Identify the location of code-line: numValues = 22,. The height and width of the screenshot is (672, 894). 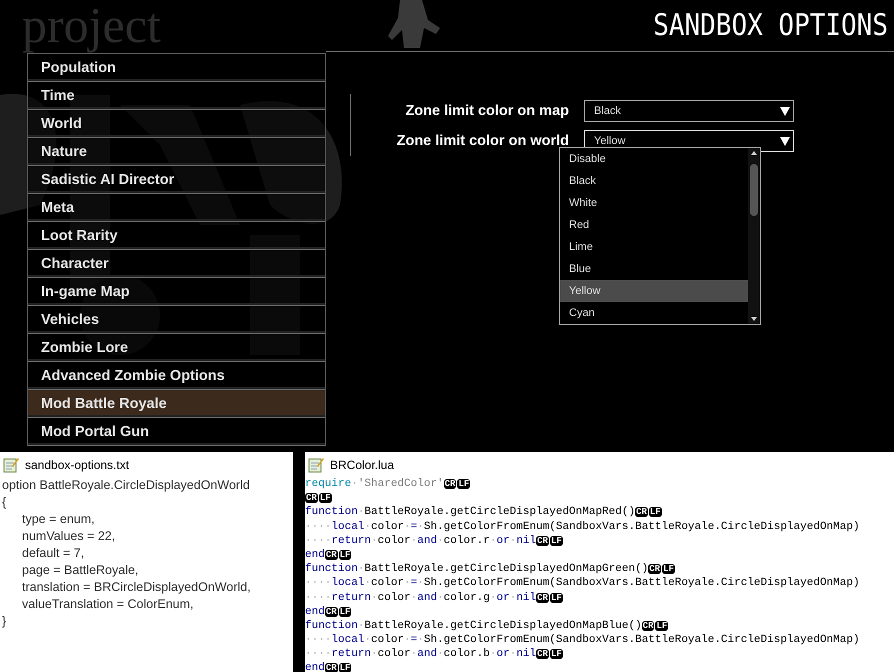
(68, 536).